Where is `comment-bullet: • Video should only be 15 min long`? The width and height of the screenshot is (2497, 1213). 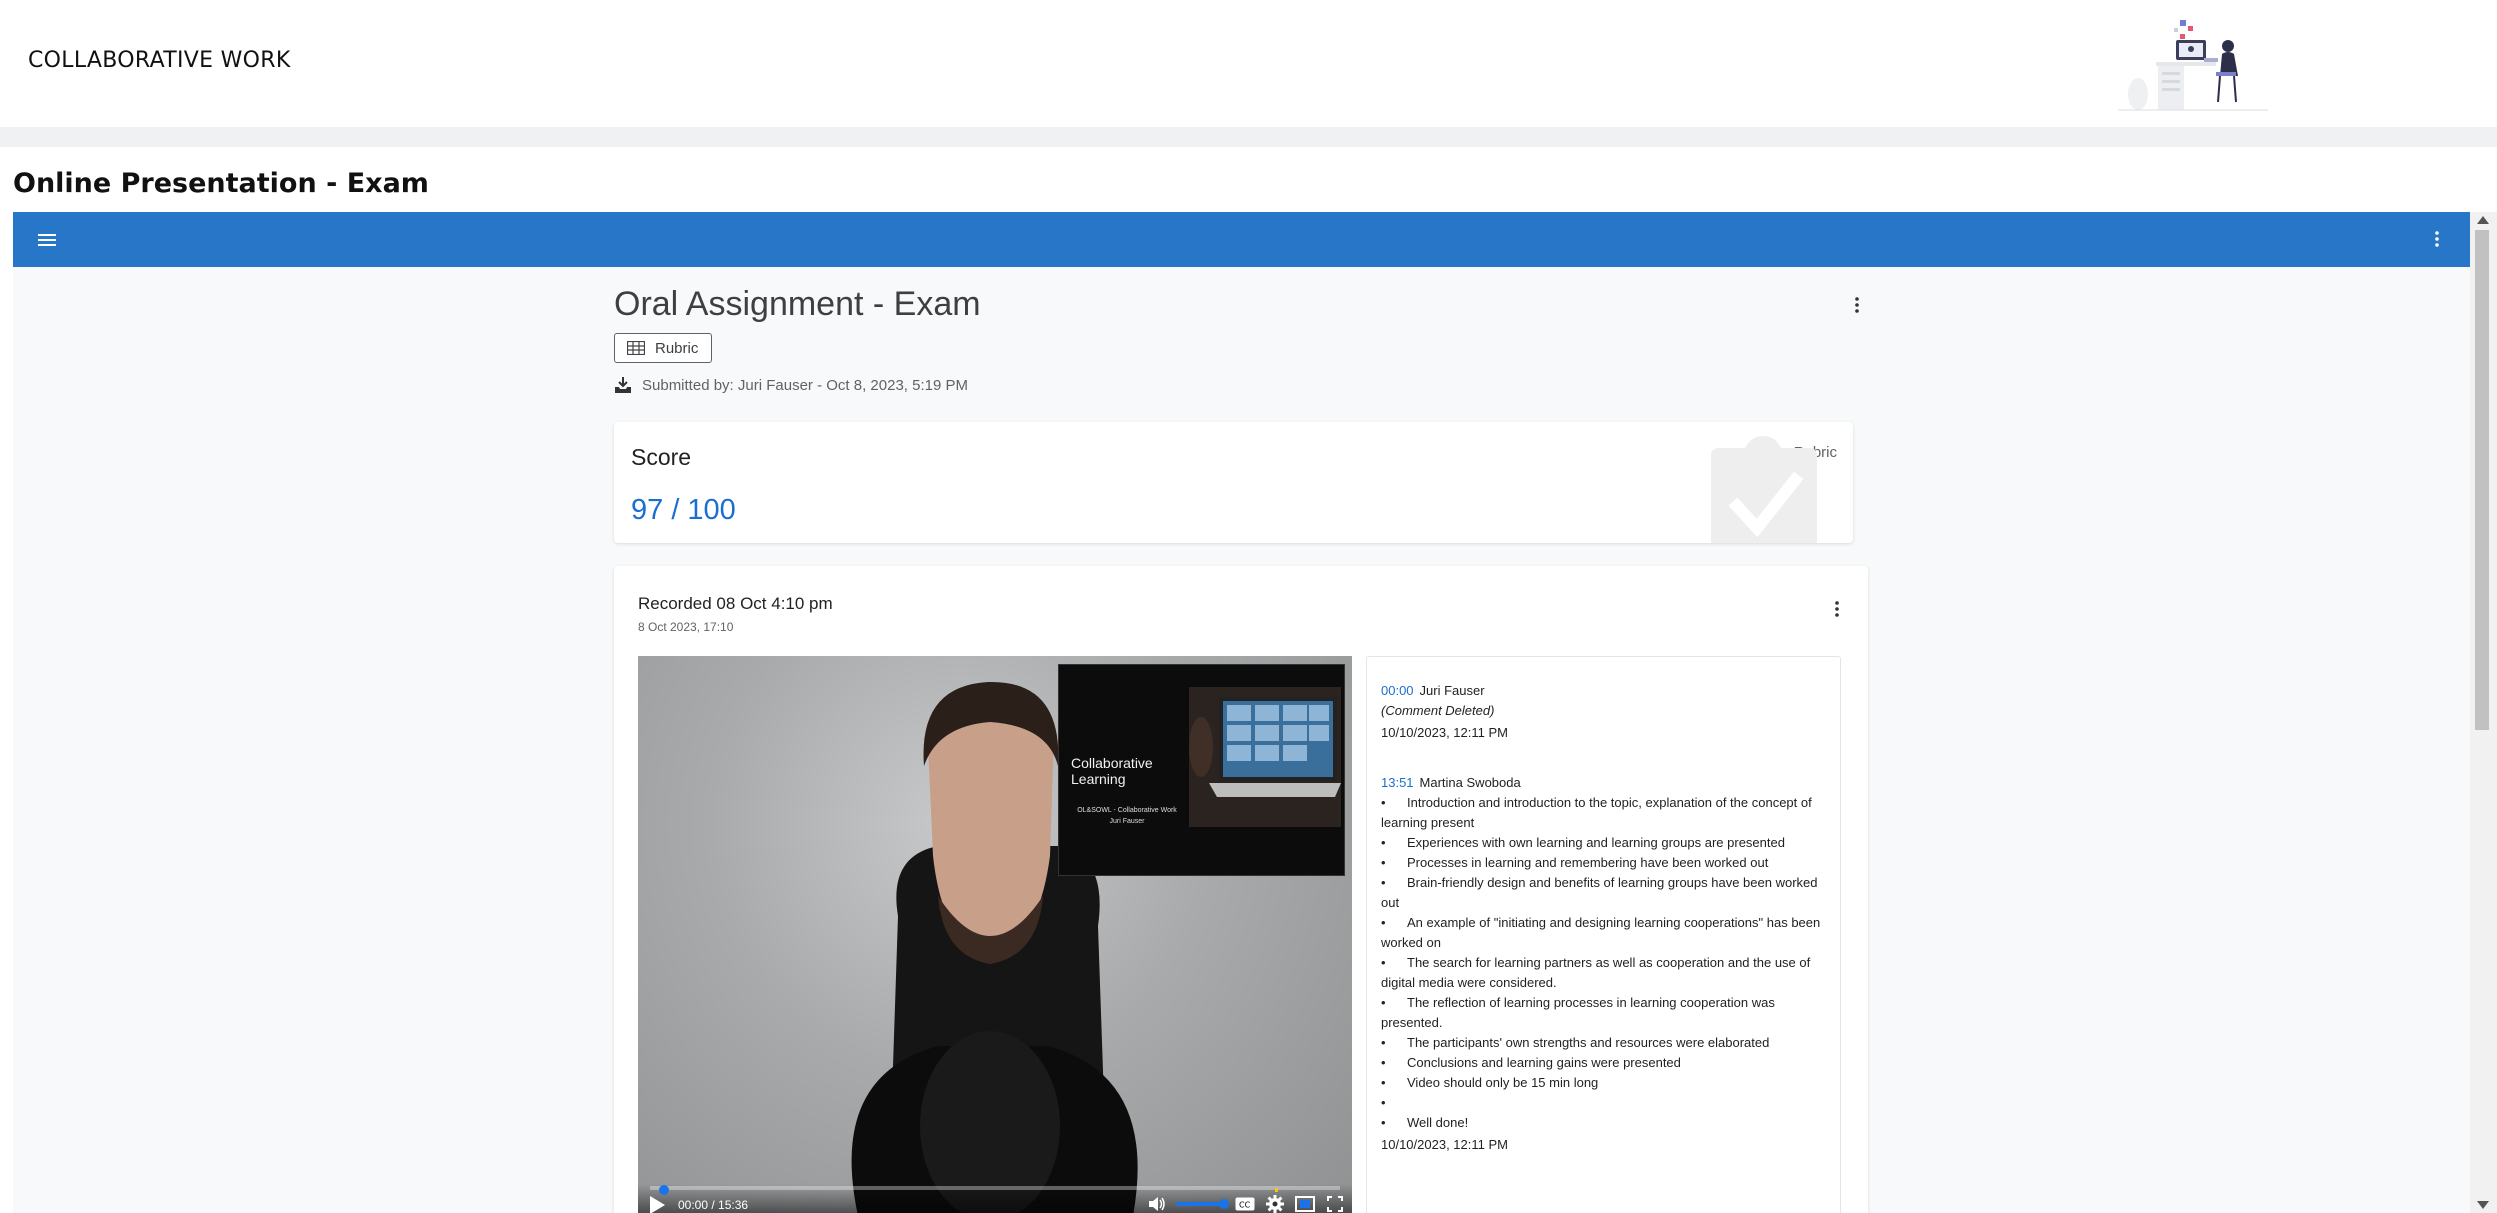
comment-bullet: • Video should only be 15 min long is located at coordinates (1490, 1082).